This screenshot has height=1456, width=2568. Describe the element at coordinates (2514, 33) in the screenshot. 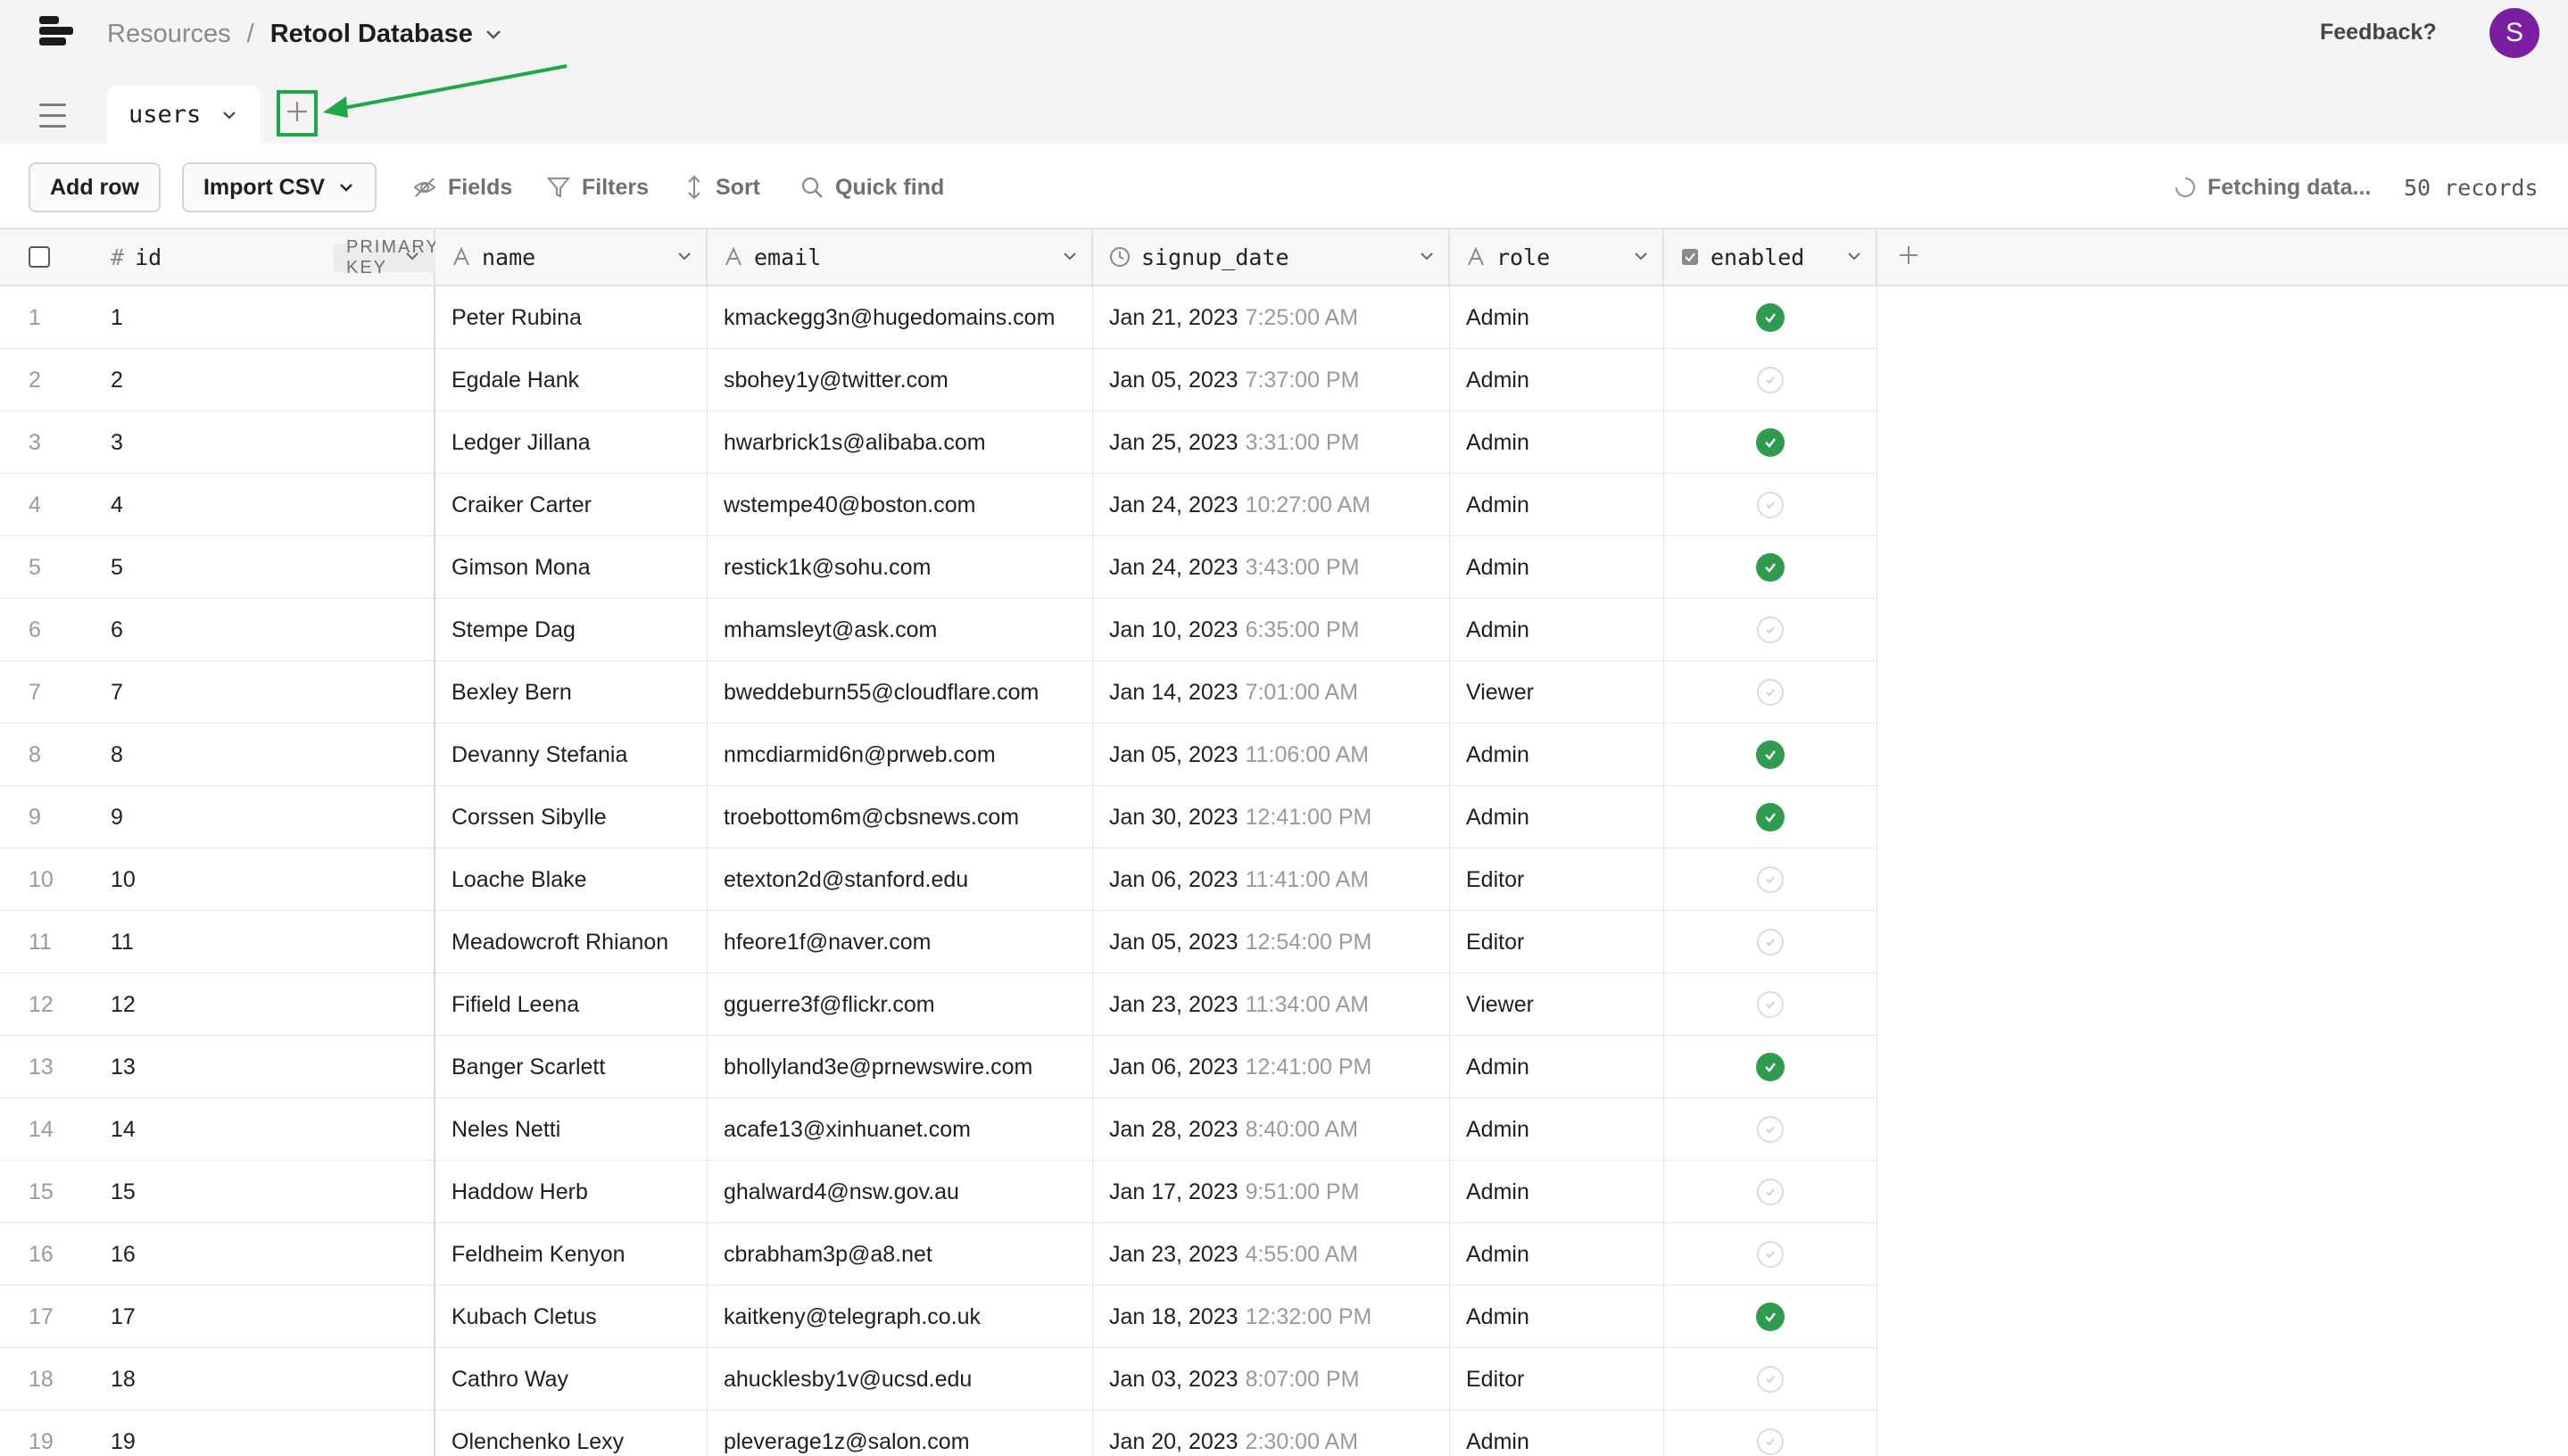

I see `avatar: S` at that location.